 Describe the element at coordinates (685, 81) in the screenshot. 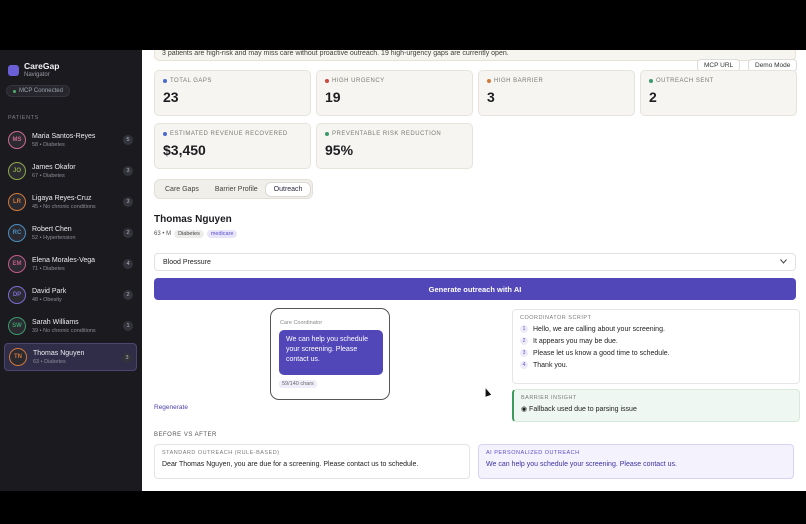

I see `stat-label-text: OUTREACH SENT` at that location.